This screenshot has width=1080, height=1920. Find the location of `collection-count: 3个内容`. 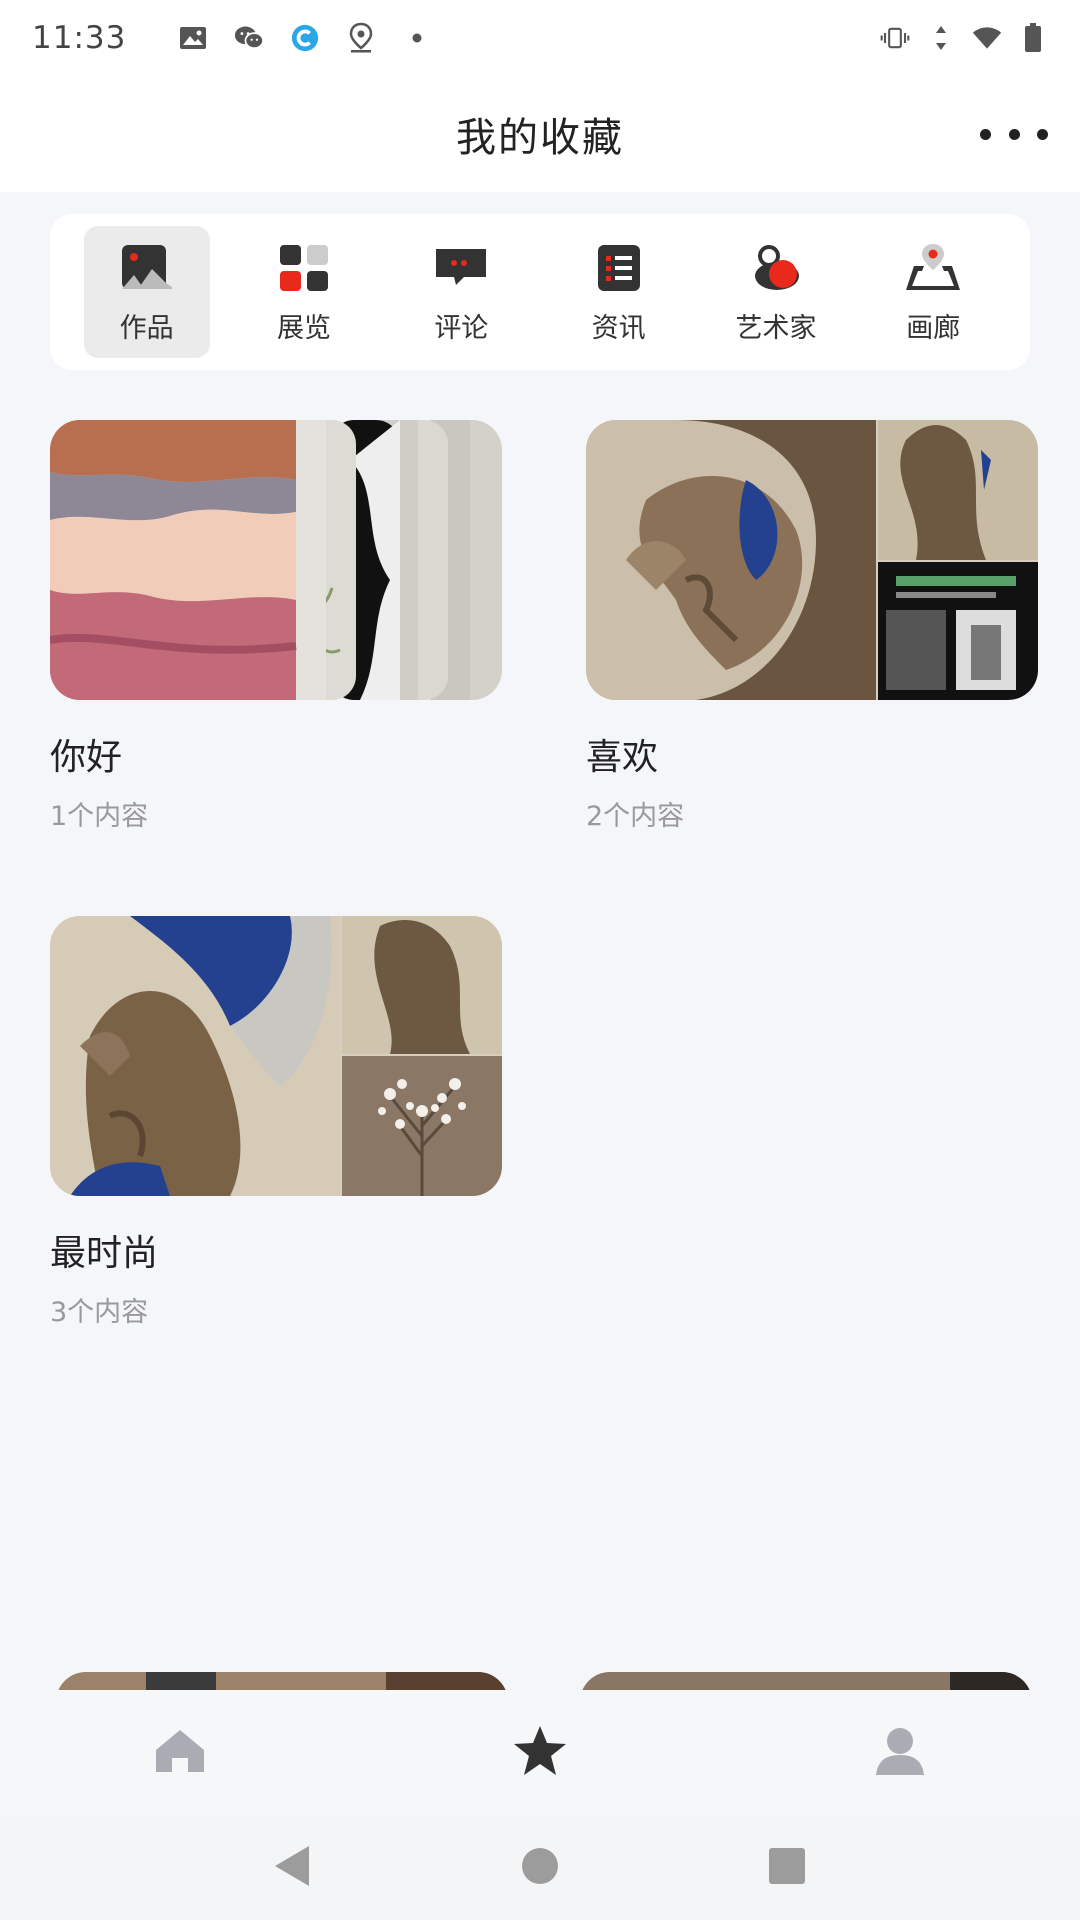

collection-count: 3个内容 is located at coordinates (99, 1312).